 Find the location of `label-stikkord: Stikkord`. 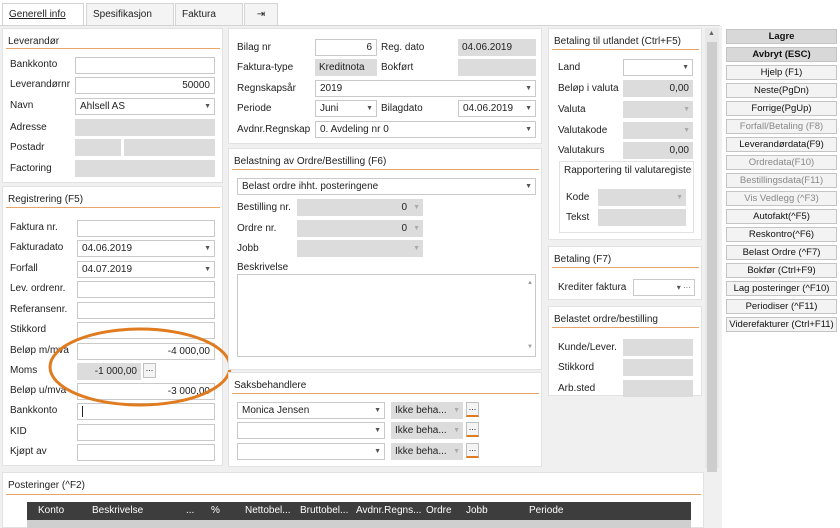

label-stikkord: Stikkord is located at coordinates (28, 329).